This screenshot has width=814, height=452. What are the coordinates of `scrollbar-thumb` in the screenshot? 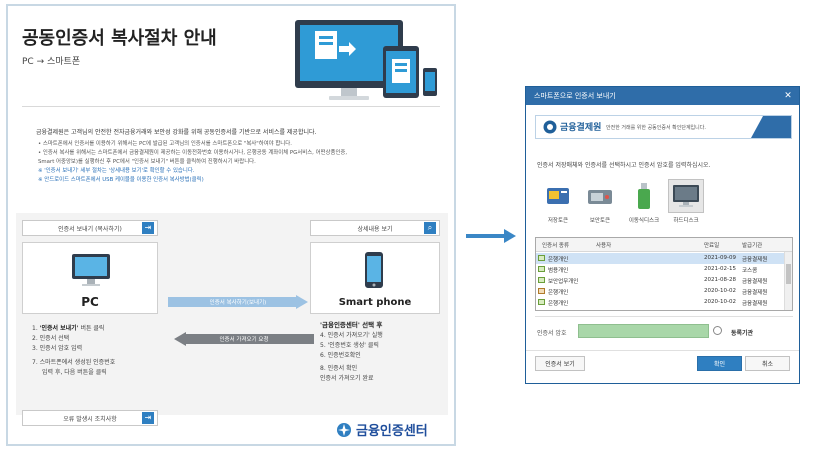 It's located at (788, 274).